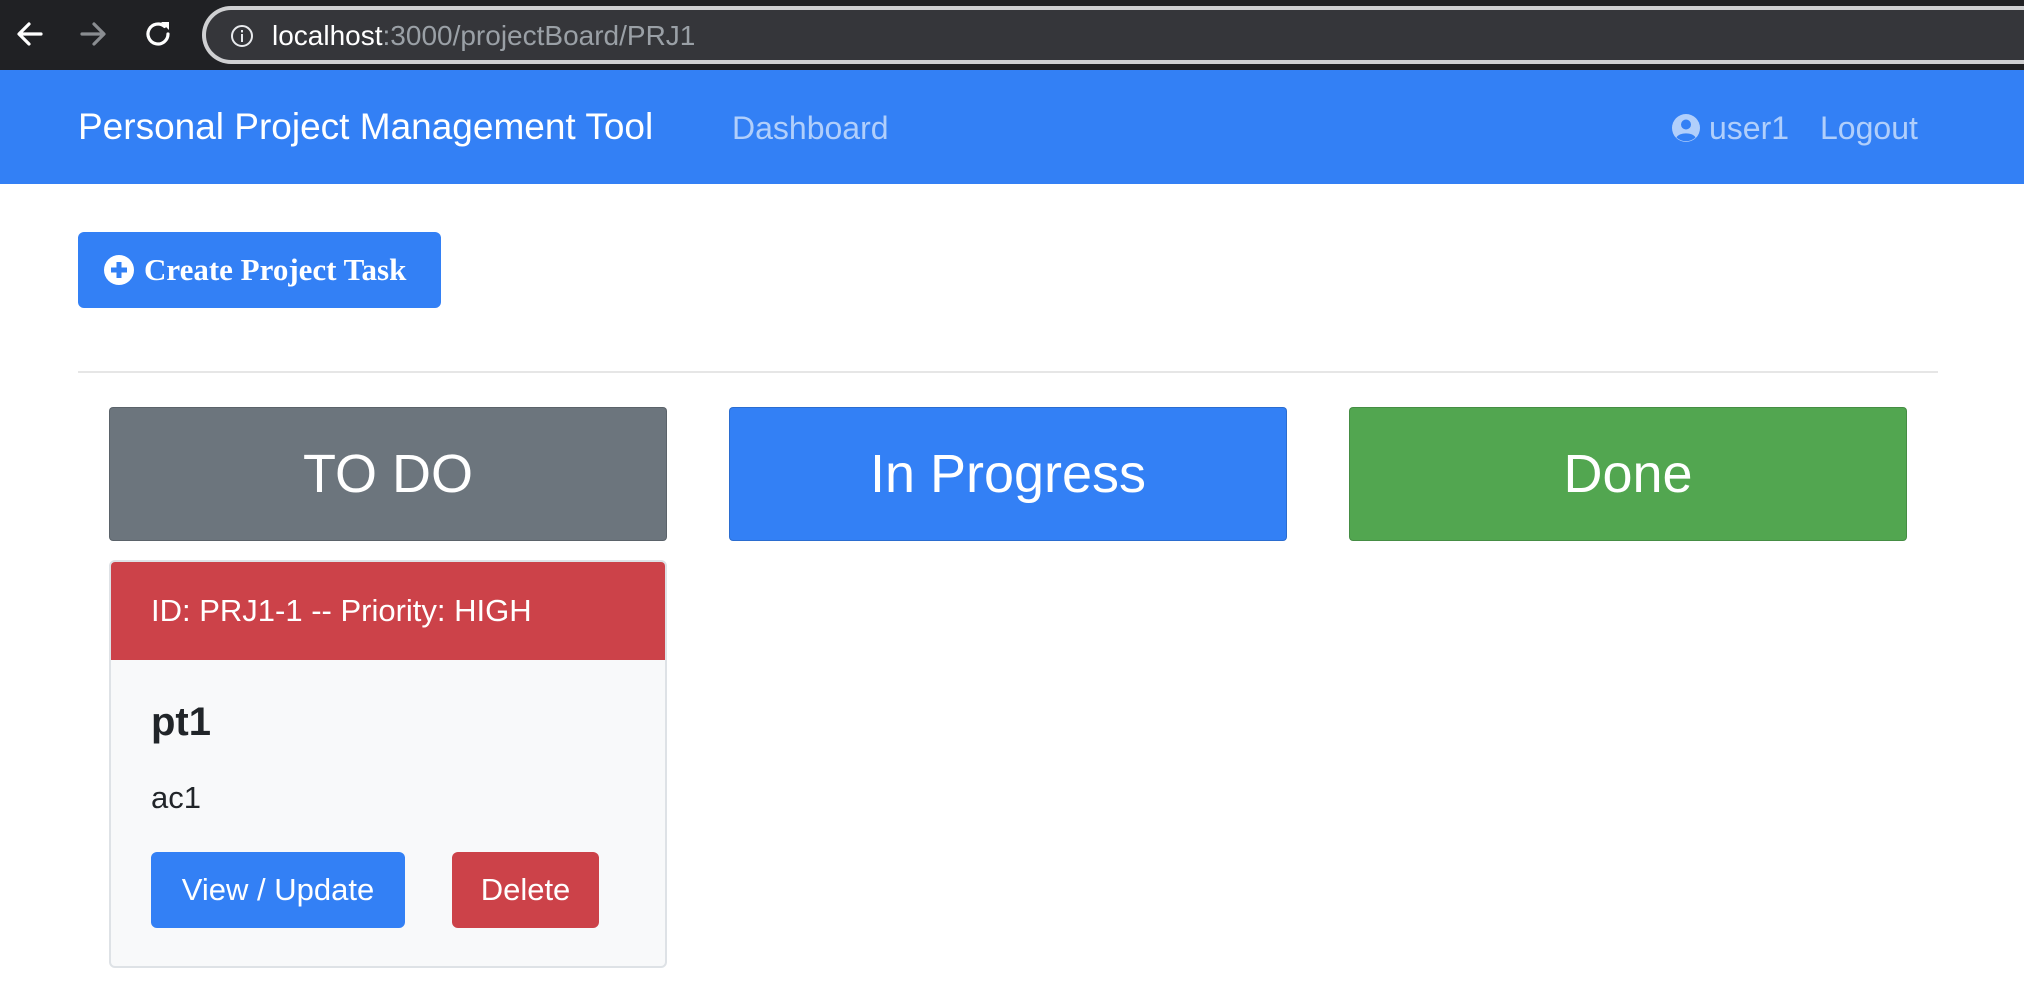 This screenshot has height=998, width=2024. I want to click on back-button, so click(30, 34).